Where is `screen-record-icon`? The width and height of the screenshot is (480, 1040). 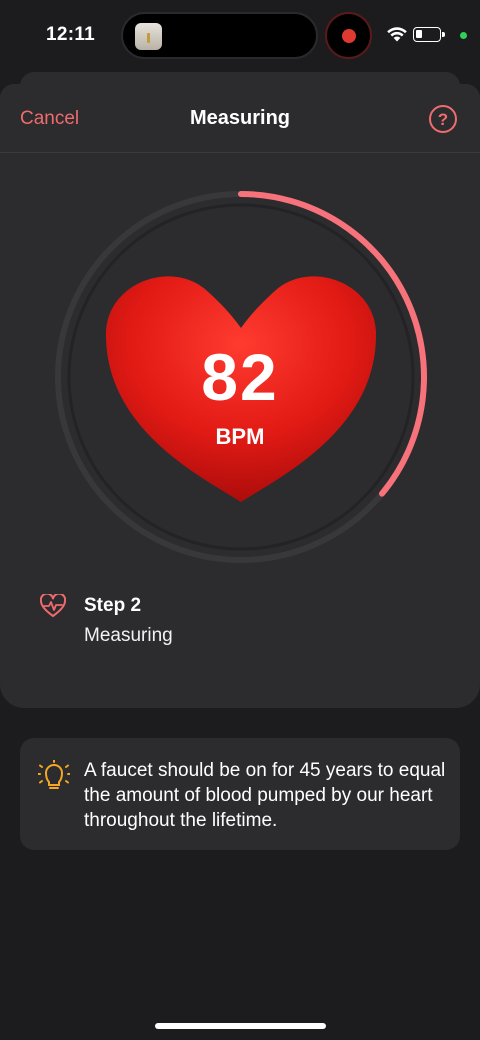 screen-record-icon is located at coordinates (348, 35).